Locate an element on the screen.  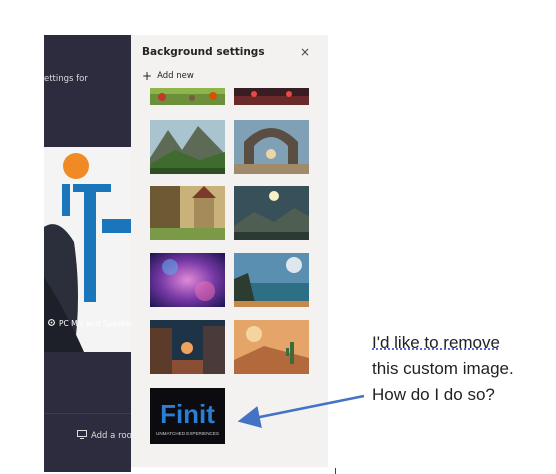
annotation-line: this custom image. is located at coordinates (443, 368).